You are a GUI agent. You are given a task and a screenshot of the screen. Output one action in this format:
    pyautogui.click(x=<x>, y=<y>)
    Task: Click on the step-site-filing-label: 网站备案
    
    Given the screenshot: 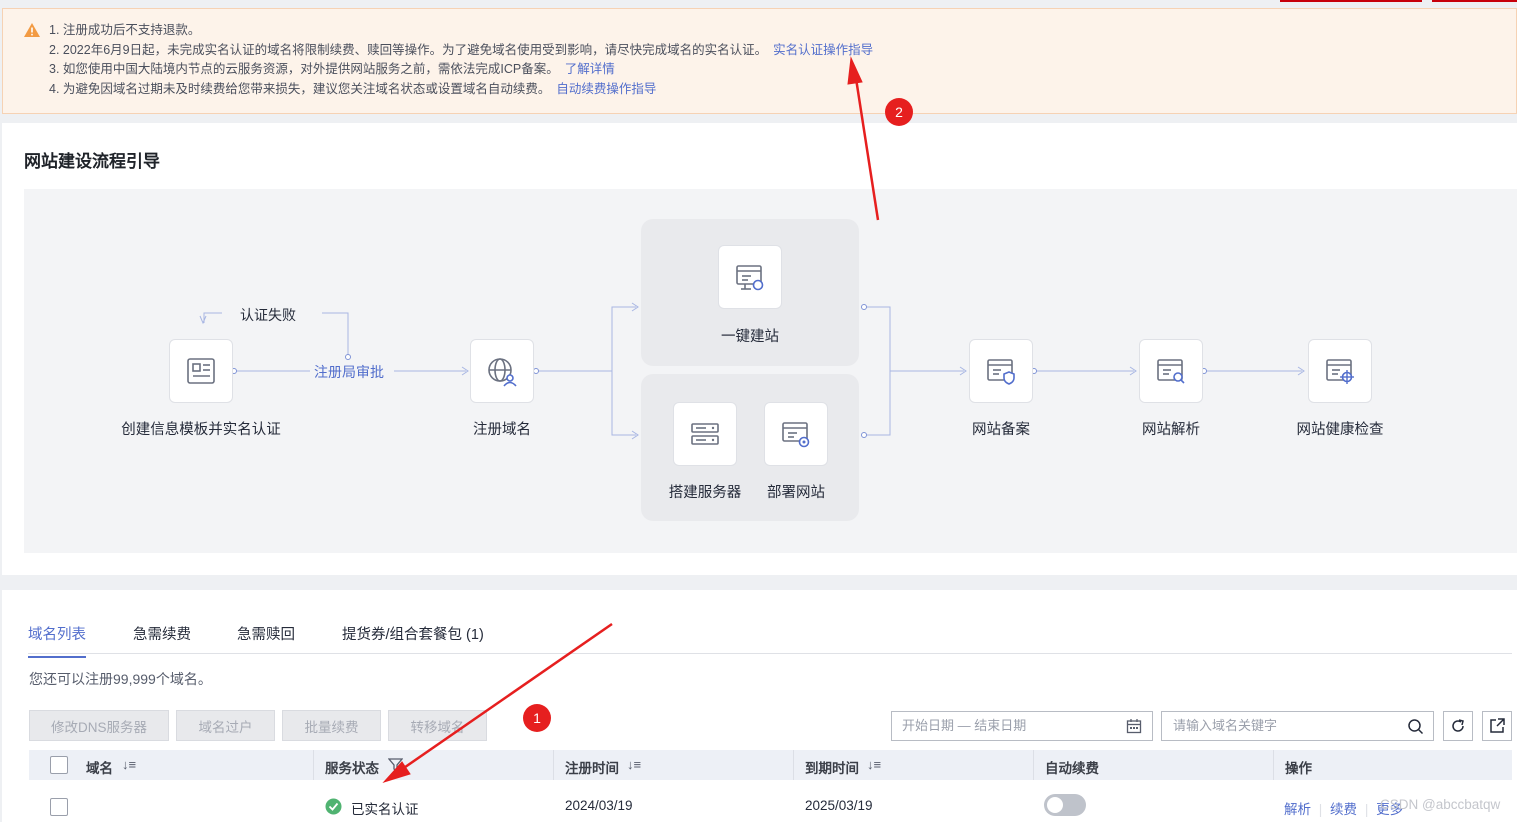 What is the action you would take?
    pyautogui.click(x=1001, y=430)
    